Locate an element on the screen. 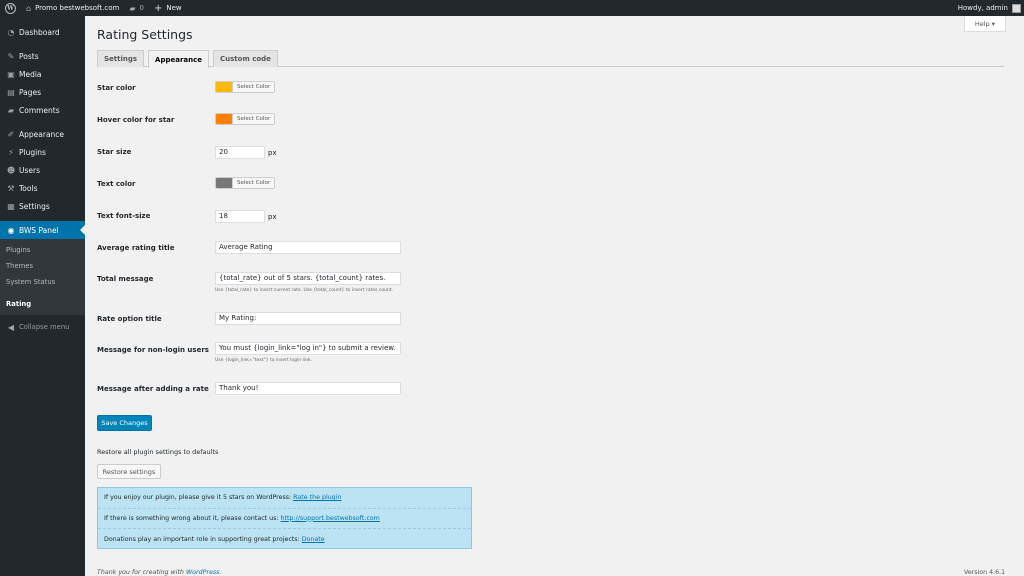  collapse-menu-button: ◀ Collapse menu is located at coordinates (42, 327).